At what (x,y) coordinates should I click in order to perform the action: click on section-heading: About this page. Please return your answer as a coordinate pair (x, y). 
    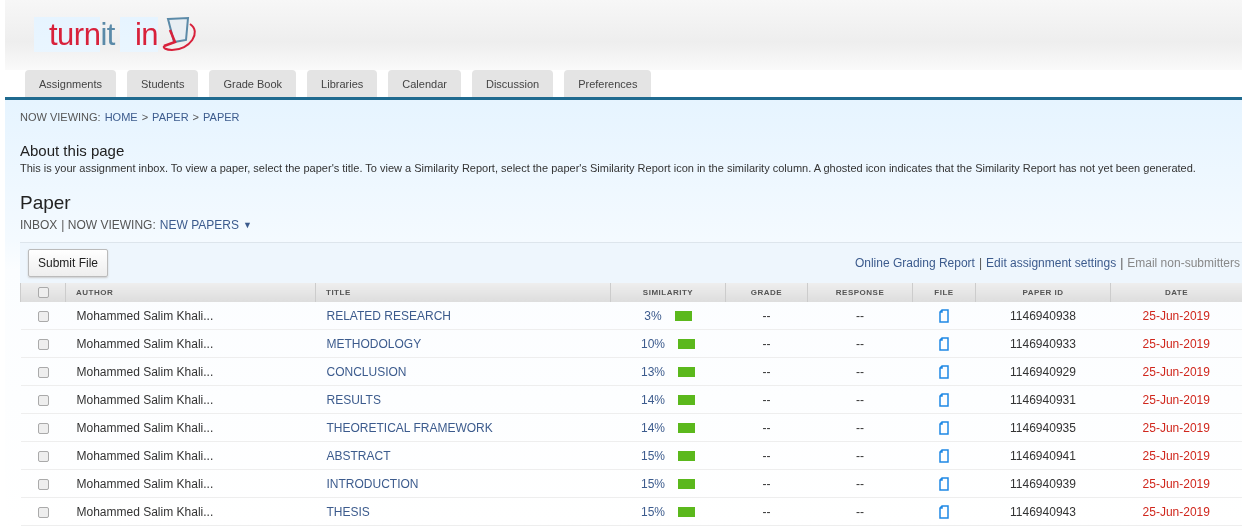
    Looking at the image, I should click on (73, 150).